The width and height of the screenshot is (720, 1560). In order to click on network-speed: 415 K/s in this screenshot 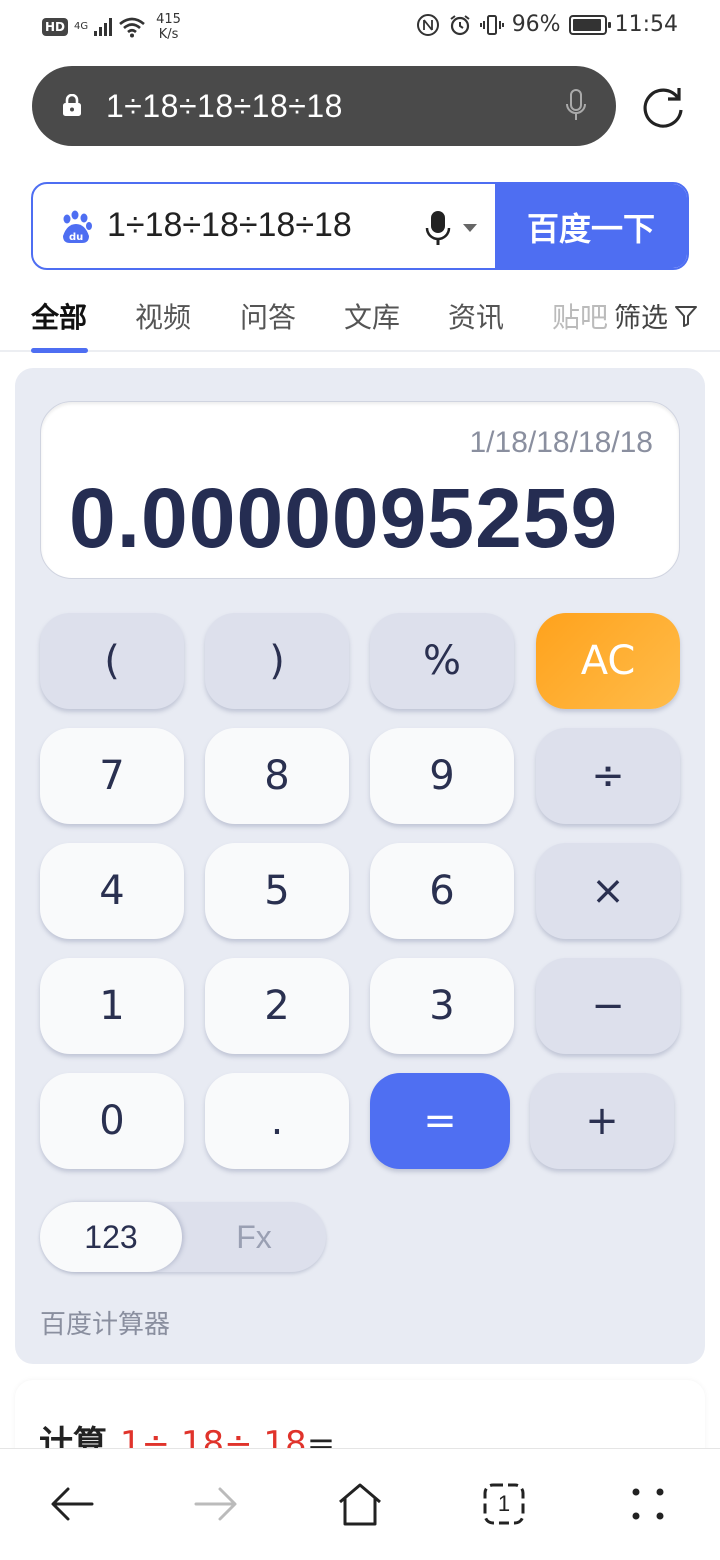, I will do `click(168, 27)`.